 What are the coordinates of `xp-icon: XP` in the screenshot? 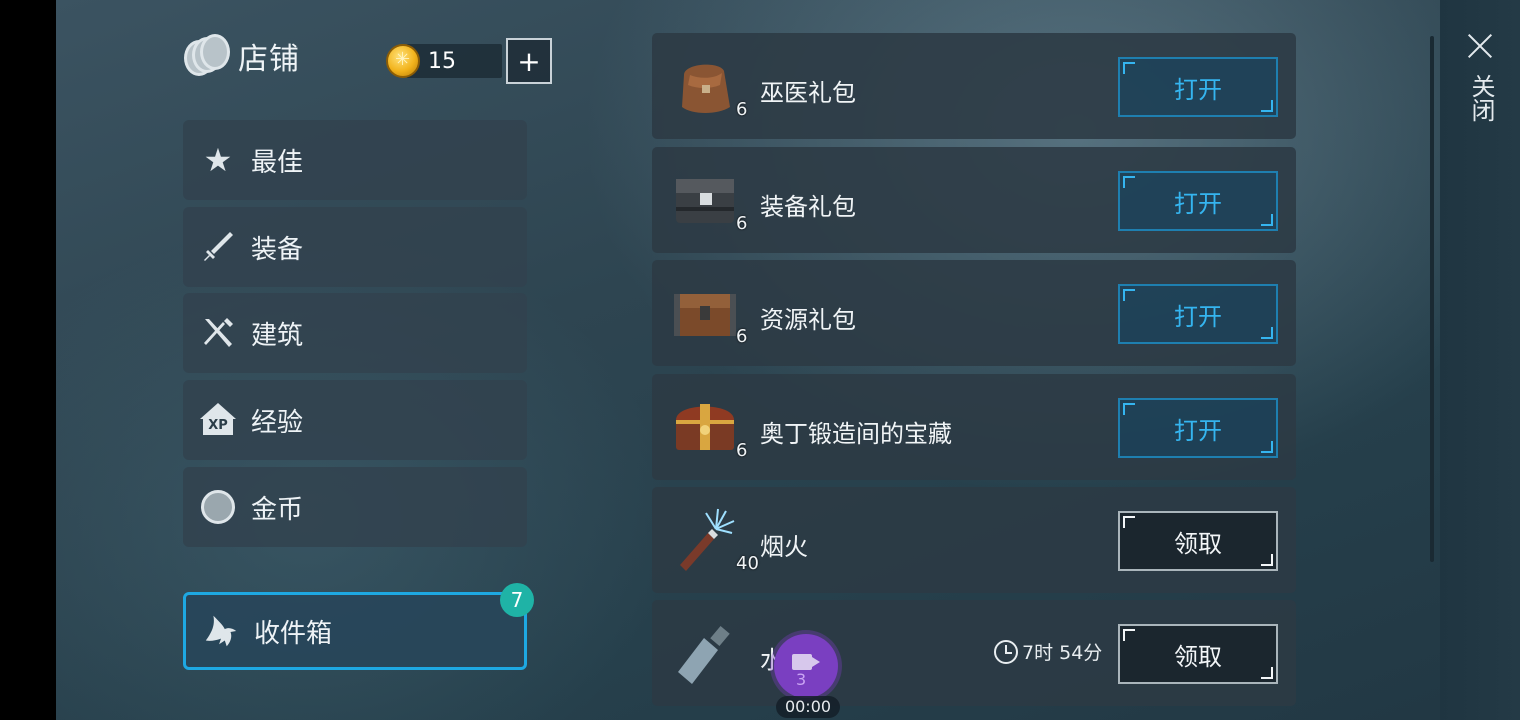 It's located at (218, 420).